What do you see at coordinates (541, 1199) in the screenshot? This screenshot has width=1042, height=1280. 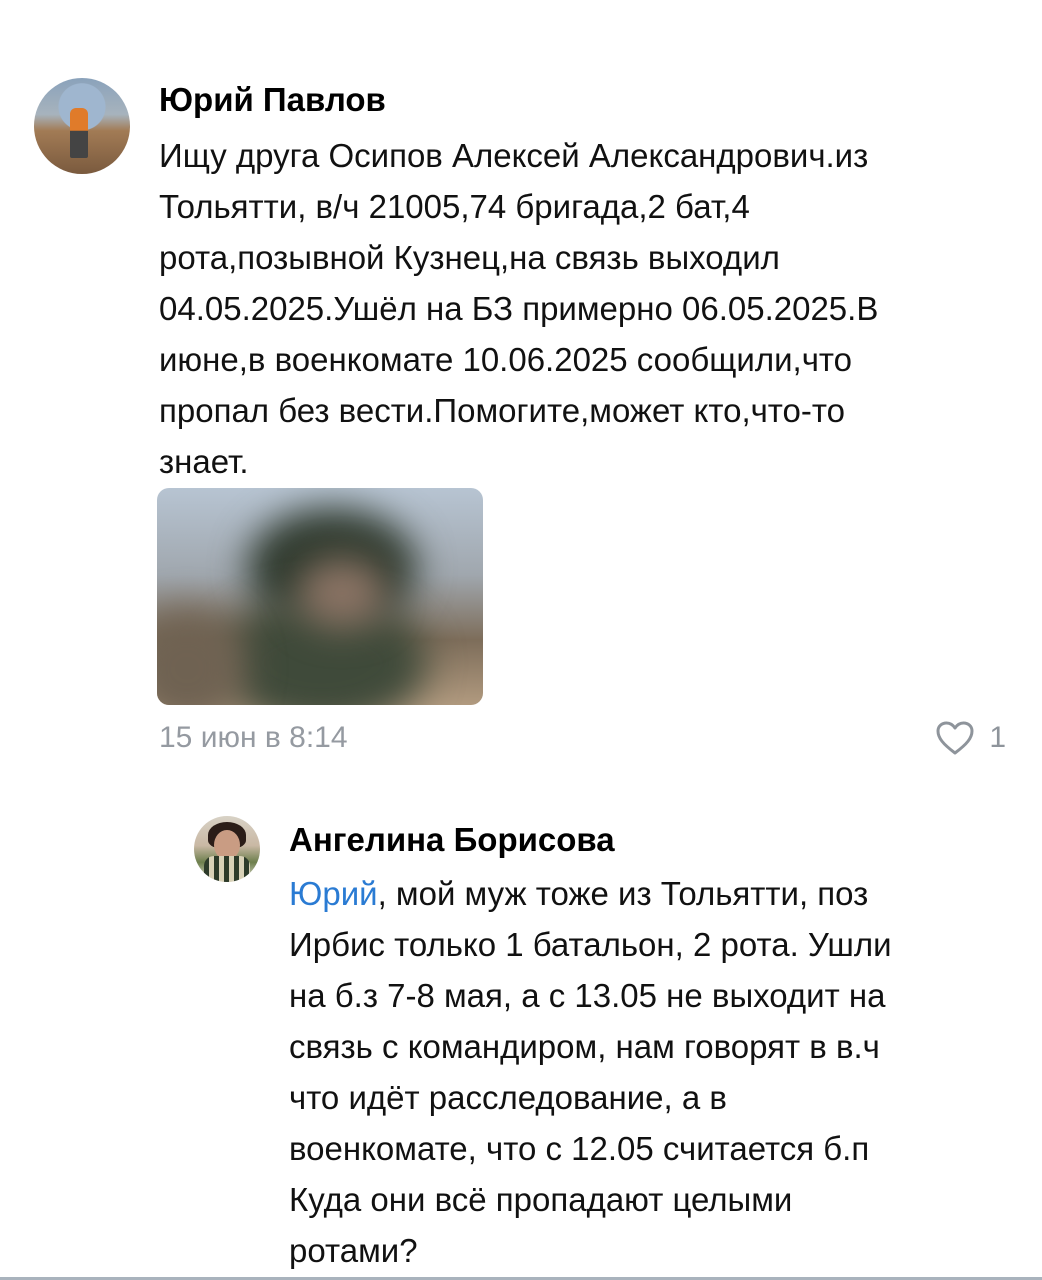 I see `comment-text-line: Куда они всё пропадают целыми` at bounding box center [541, 1199].